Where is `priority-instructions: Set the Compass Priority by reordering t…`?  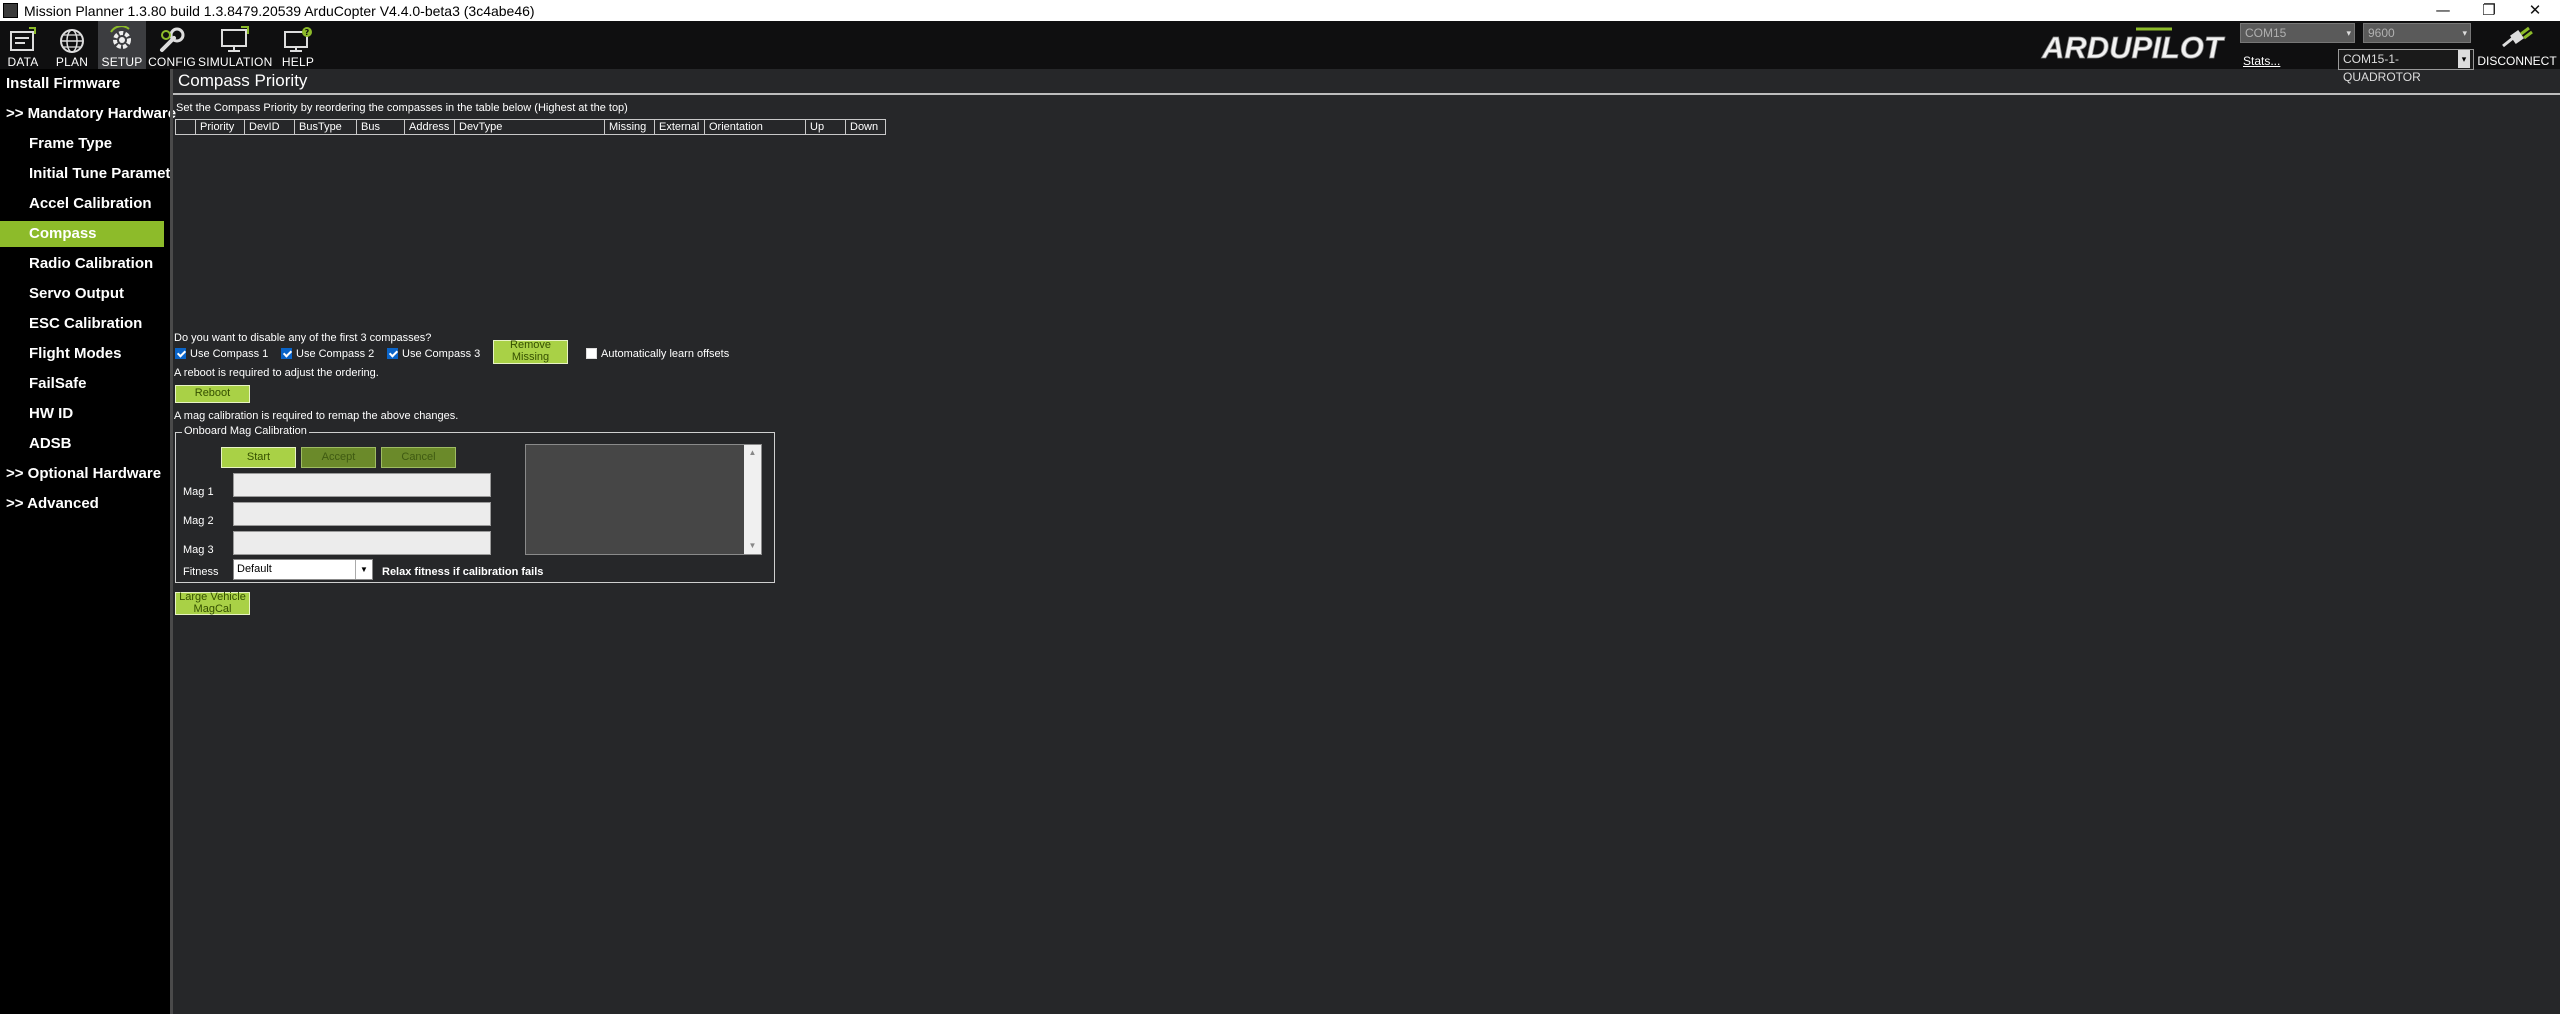
priority-instructions: Set the Compass Priority by reordering t… is located at coordinates (402, 108).